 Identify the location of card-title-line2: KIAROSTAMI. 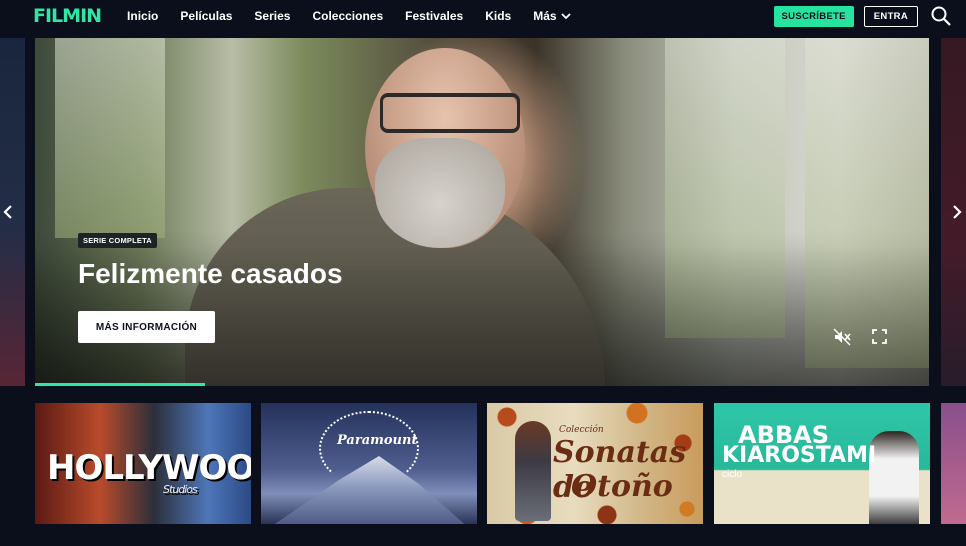
(799, 455).